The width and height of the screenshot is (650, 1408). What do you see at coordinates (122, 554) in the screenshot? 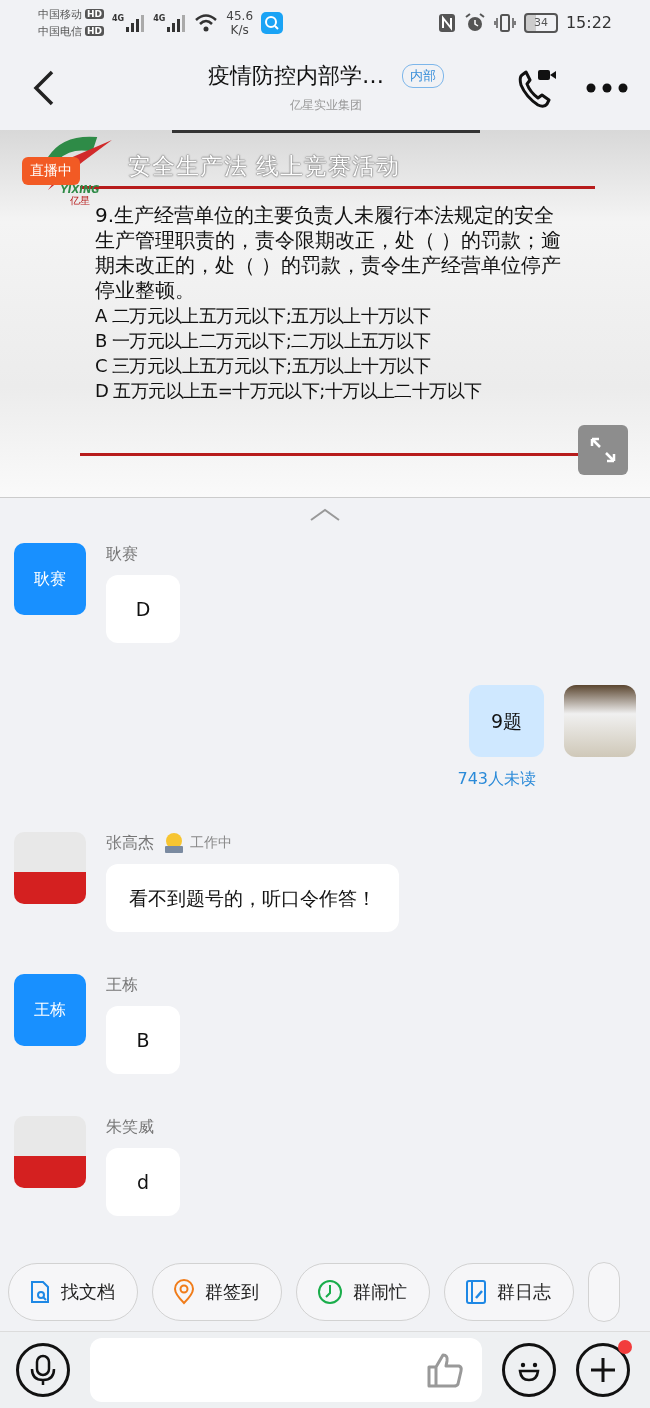
I see `sender-name: 耿赛` at bounding box center [122, 554].